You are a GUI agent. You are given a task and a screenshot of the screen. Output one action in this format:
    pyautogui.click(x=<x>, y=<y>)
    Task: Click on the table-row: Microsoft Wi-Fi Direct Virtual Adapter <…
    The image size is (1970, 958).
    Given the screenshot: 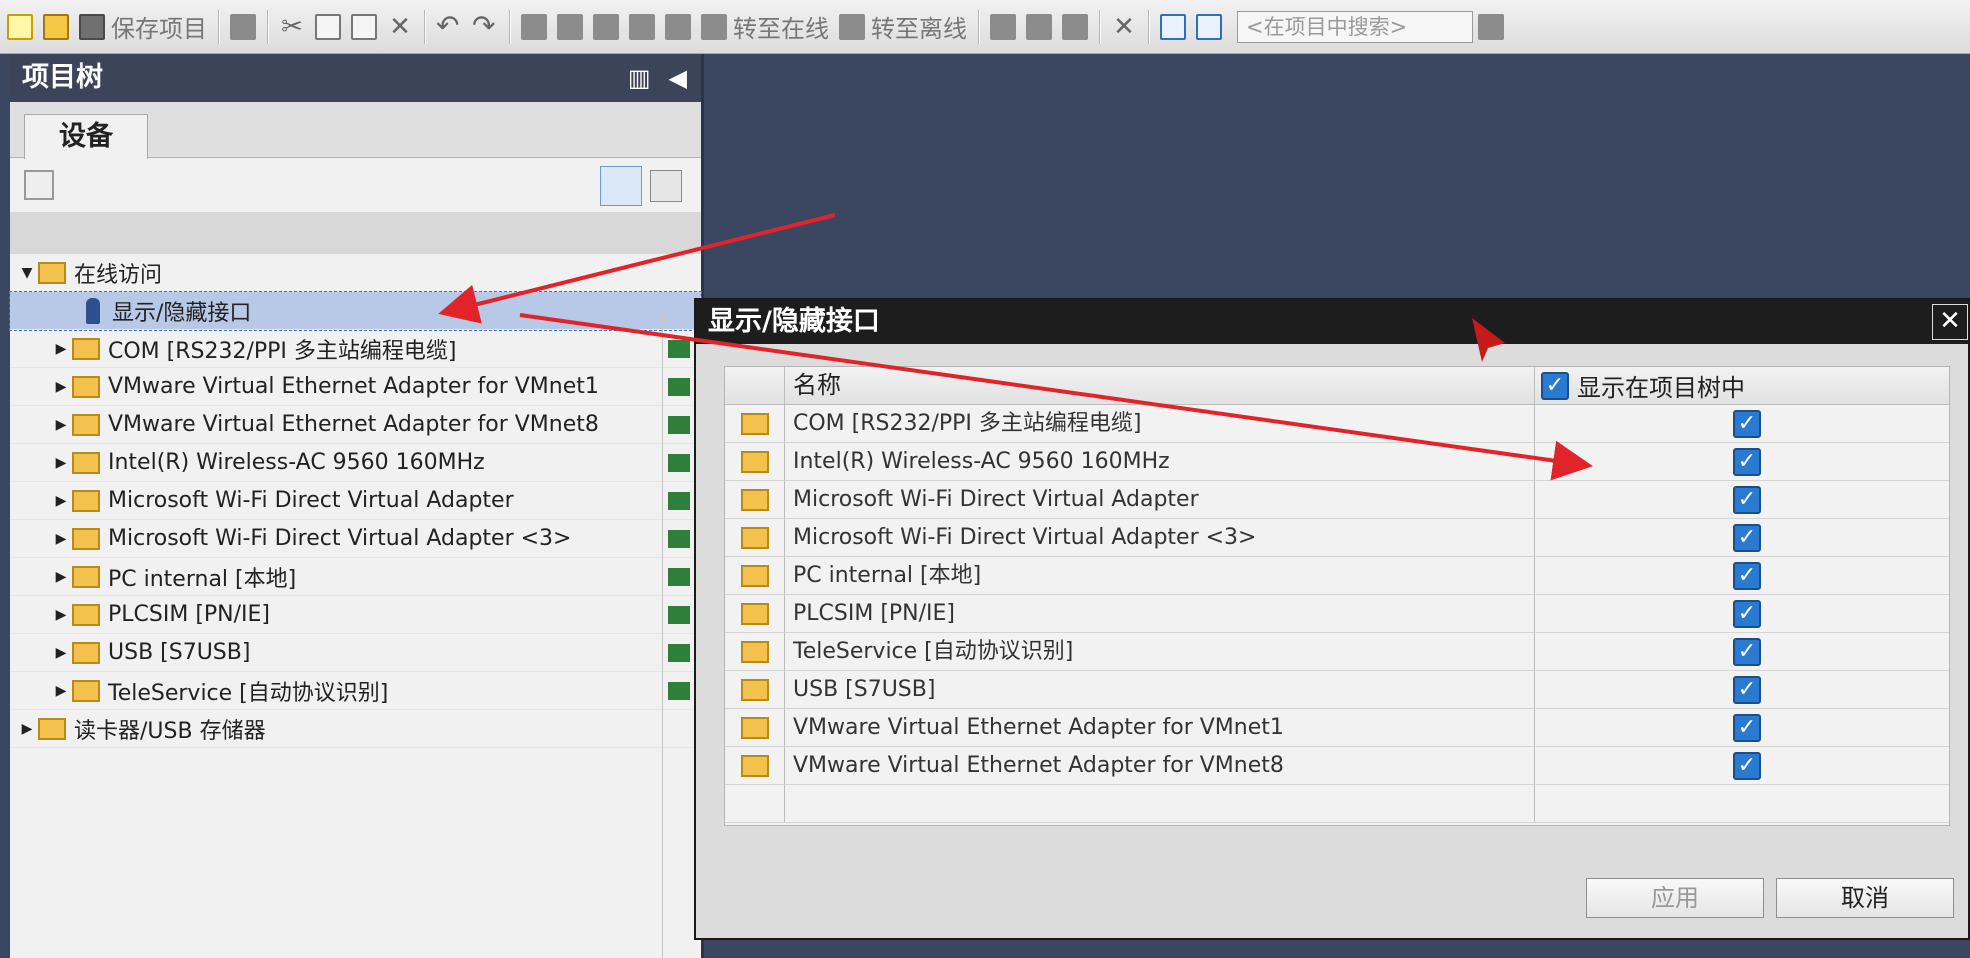 What is the action you would take?
    pyautogui.click(x=1337, y=538)
    